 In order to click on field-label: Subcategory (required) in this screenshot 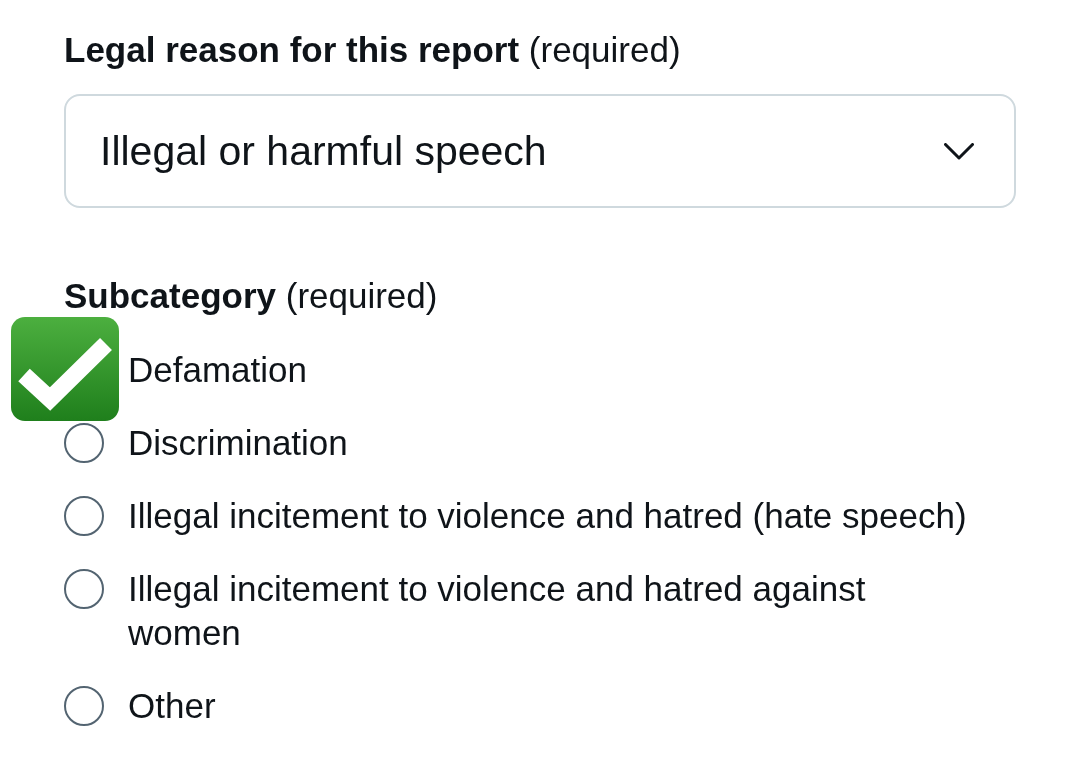, I will do `click(251, 296)`.